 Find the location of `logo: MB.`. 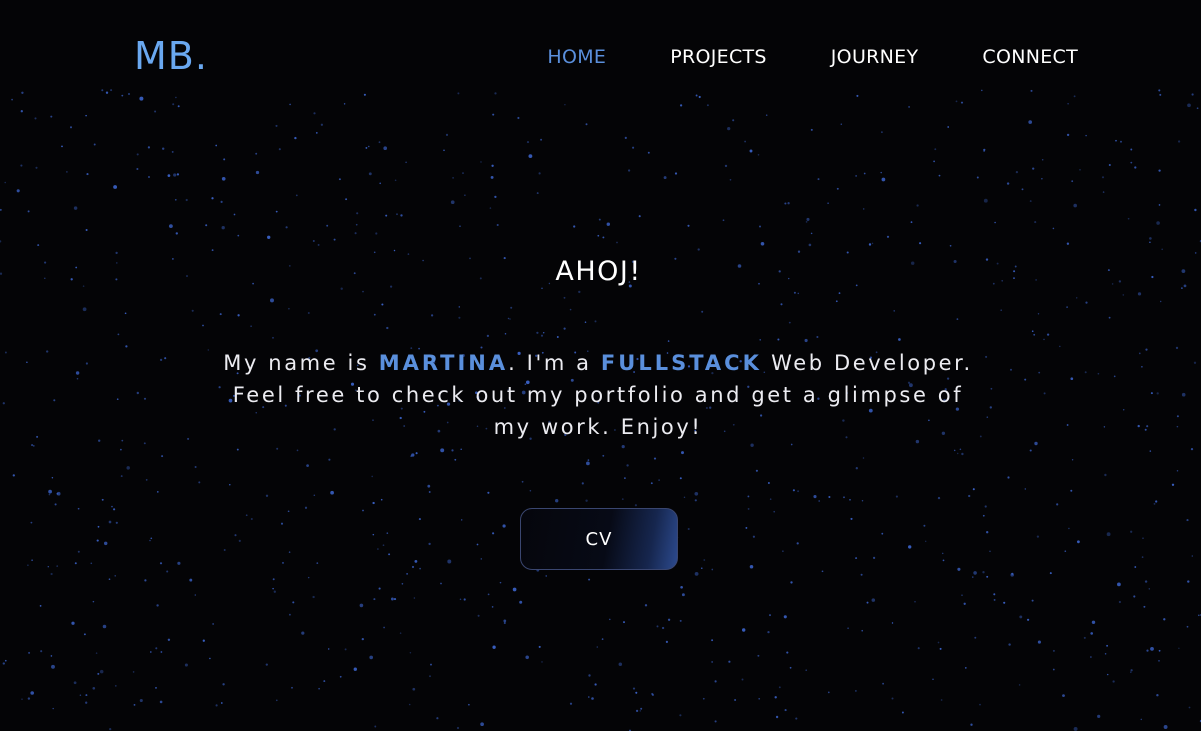

logo: MB. is located at coordinates (171, 56).